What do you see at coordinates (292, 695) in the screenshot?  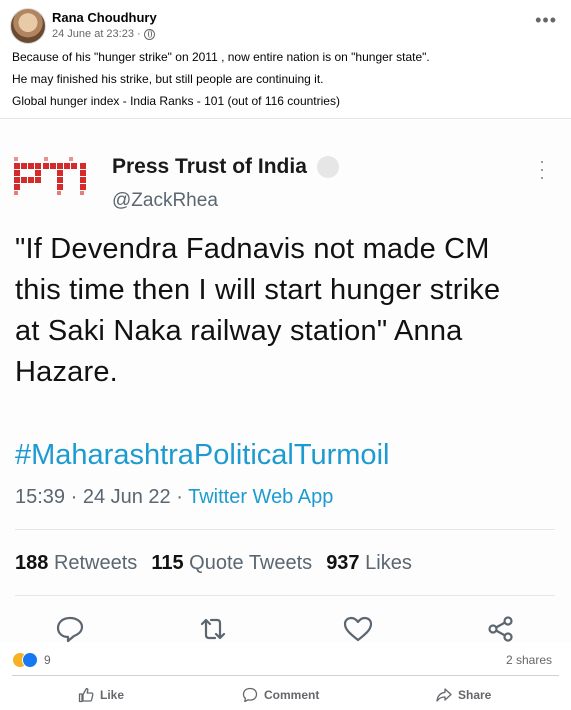 I see `comment-button-label: Comment` at bounding box center [292, 695].